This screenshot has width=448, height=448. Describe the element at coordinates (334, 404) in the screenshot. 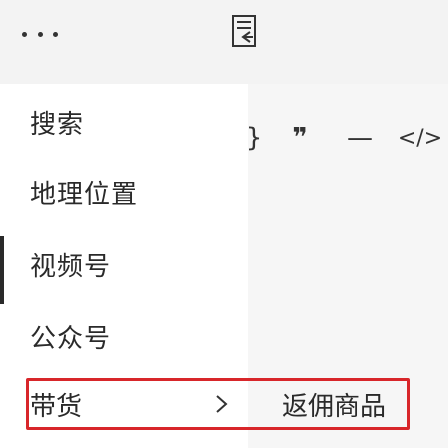

I see `submenu-item-rebate-products: 返佣商品` at that location.